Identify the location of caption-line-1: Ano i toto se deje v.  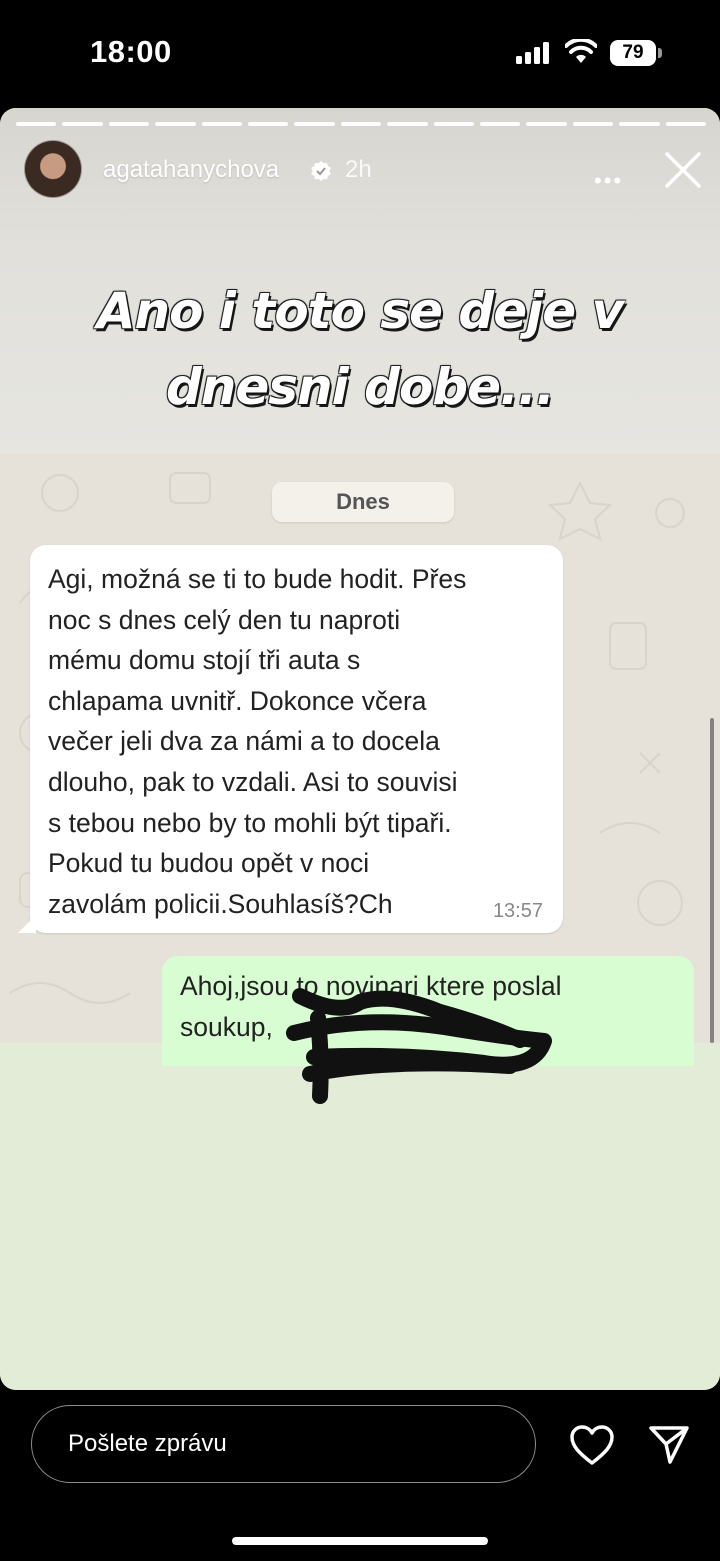
(360, 311).